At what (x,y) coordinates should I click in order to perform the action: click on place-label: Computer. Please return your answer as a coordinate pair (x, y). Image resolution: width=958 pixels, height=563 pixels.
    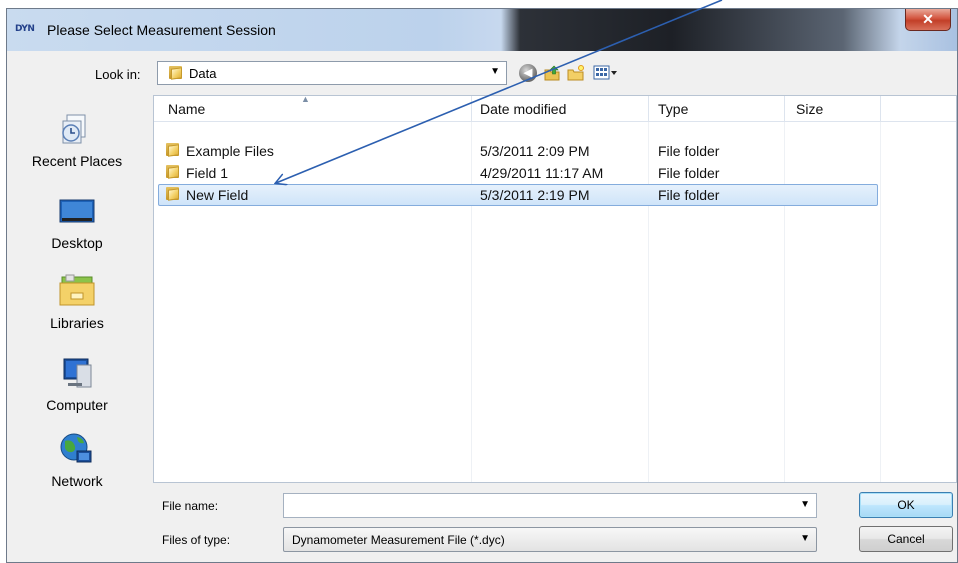
    Looking at the image, I should click on (77, 405).